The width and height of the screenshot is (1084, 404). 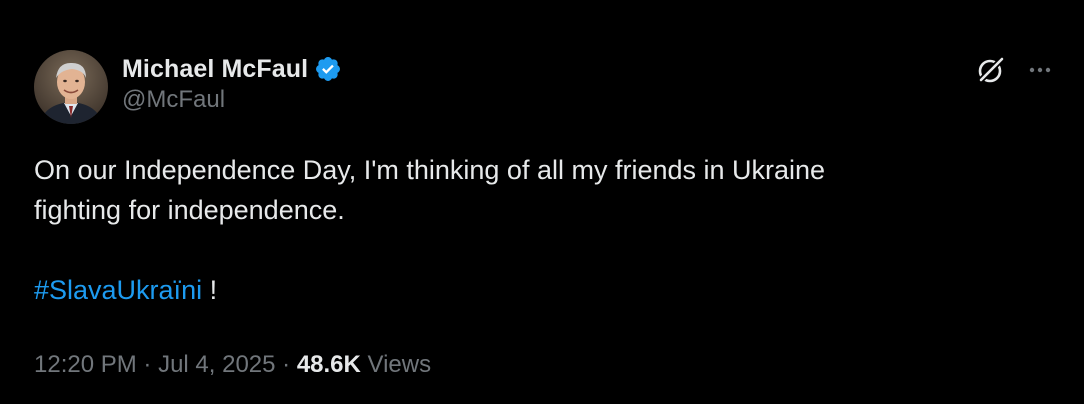 I want to click on name-row: Michael McFaul, so click(x=232, y=69).